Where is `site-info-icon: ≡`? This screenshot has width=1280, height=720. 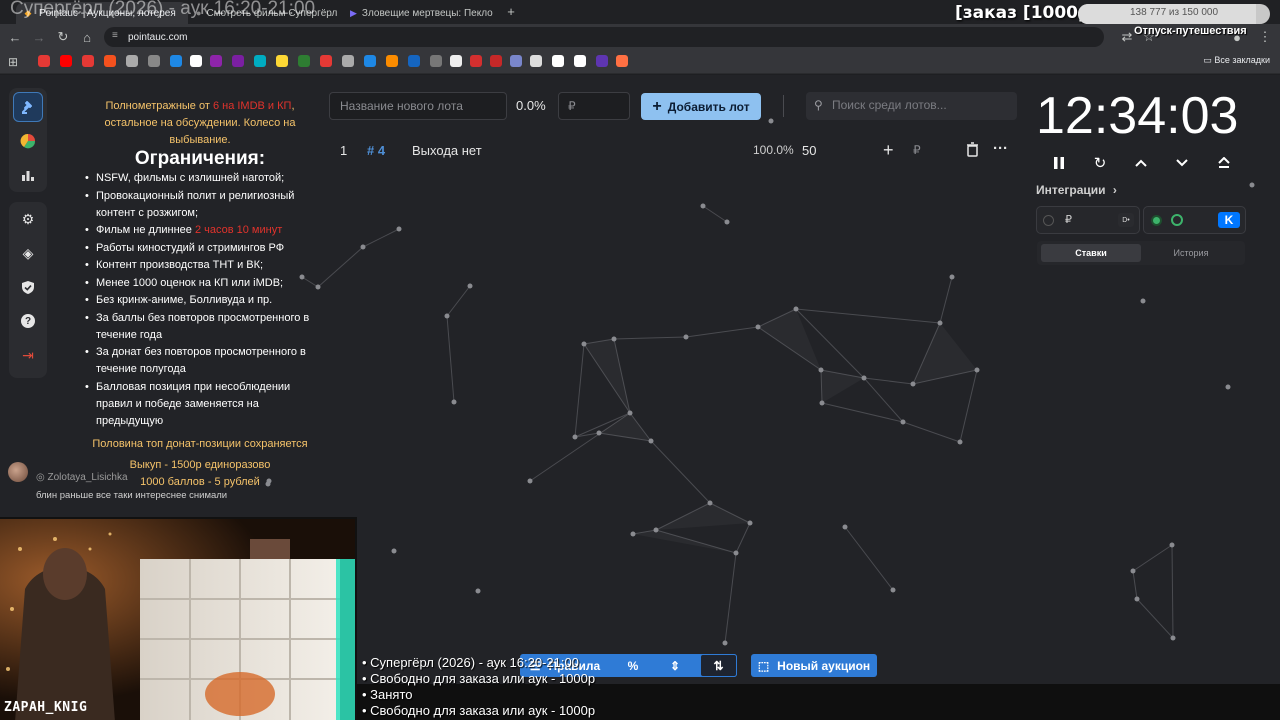 site-info-icon: ≡ is located at coordinates (115, 35).